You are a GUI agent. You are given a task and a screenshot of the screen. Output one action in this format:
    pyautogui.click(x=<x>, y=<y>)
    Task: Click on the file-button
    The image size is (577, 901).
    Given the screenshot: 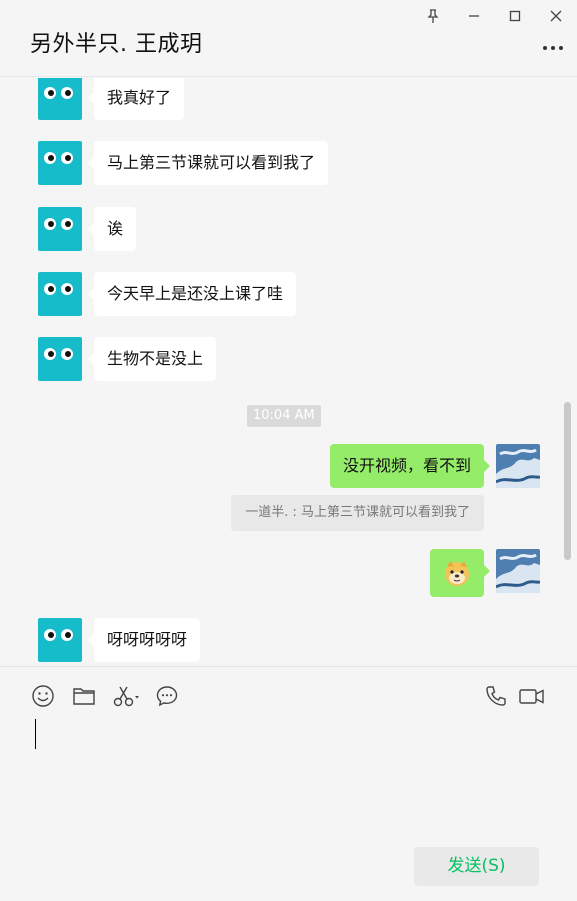 What is the action you would take?
    pyautogui.click(x=84, y=696)
    